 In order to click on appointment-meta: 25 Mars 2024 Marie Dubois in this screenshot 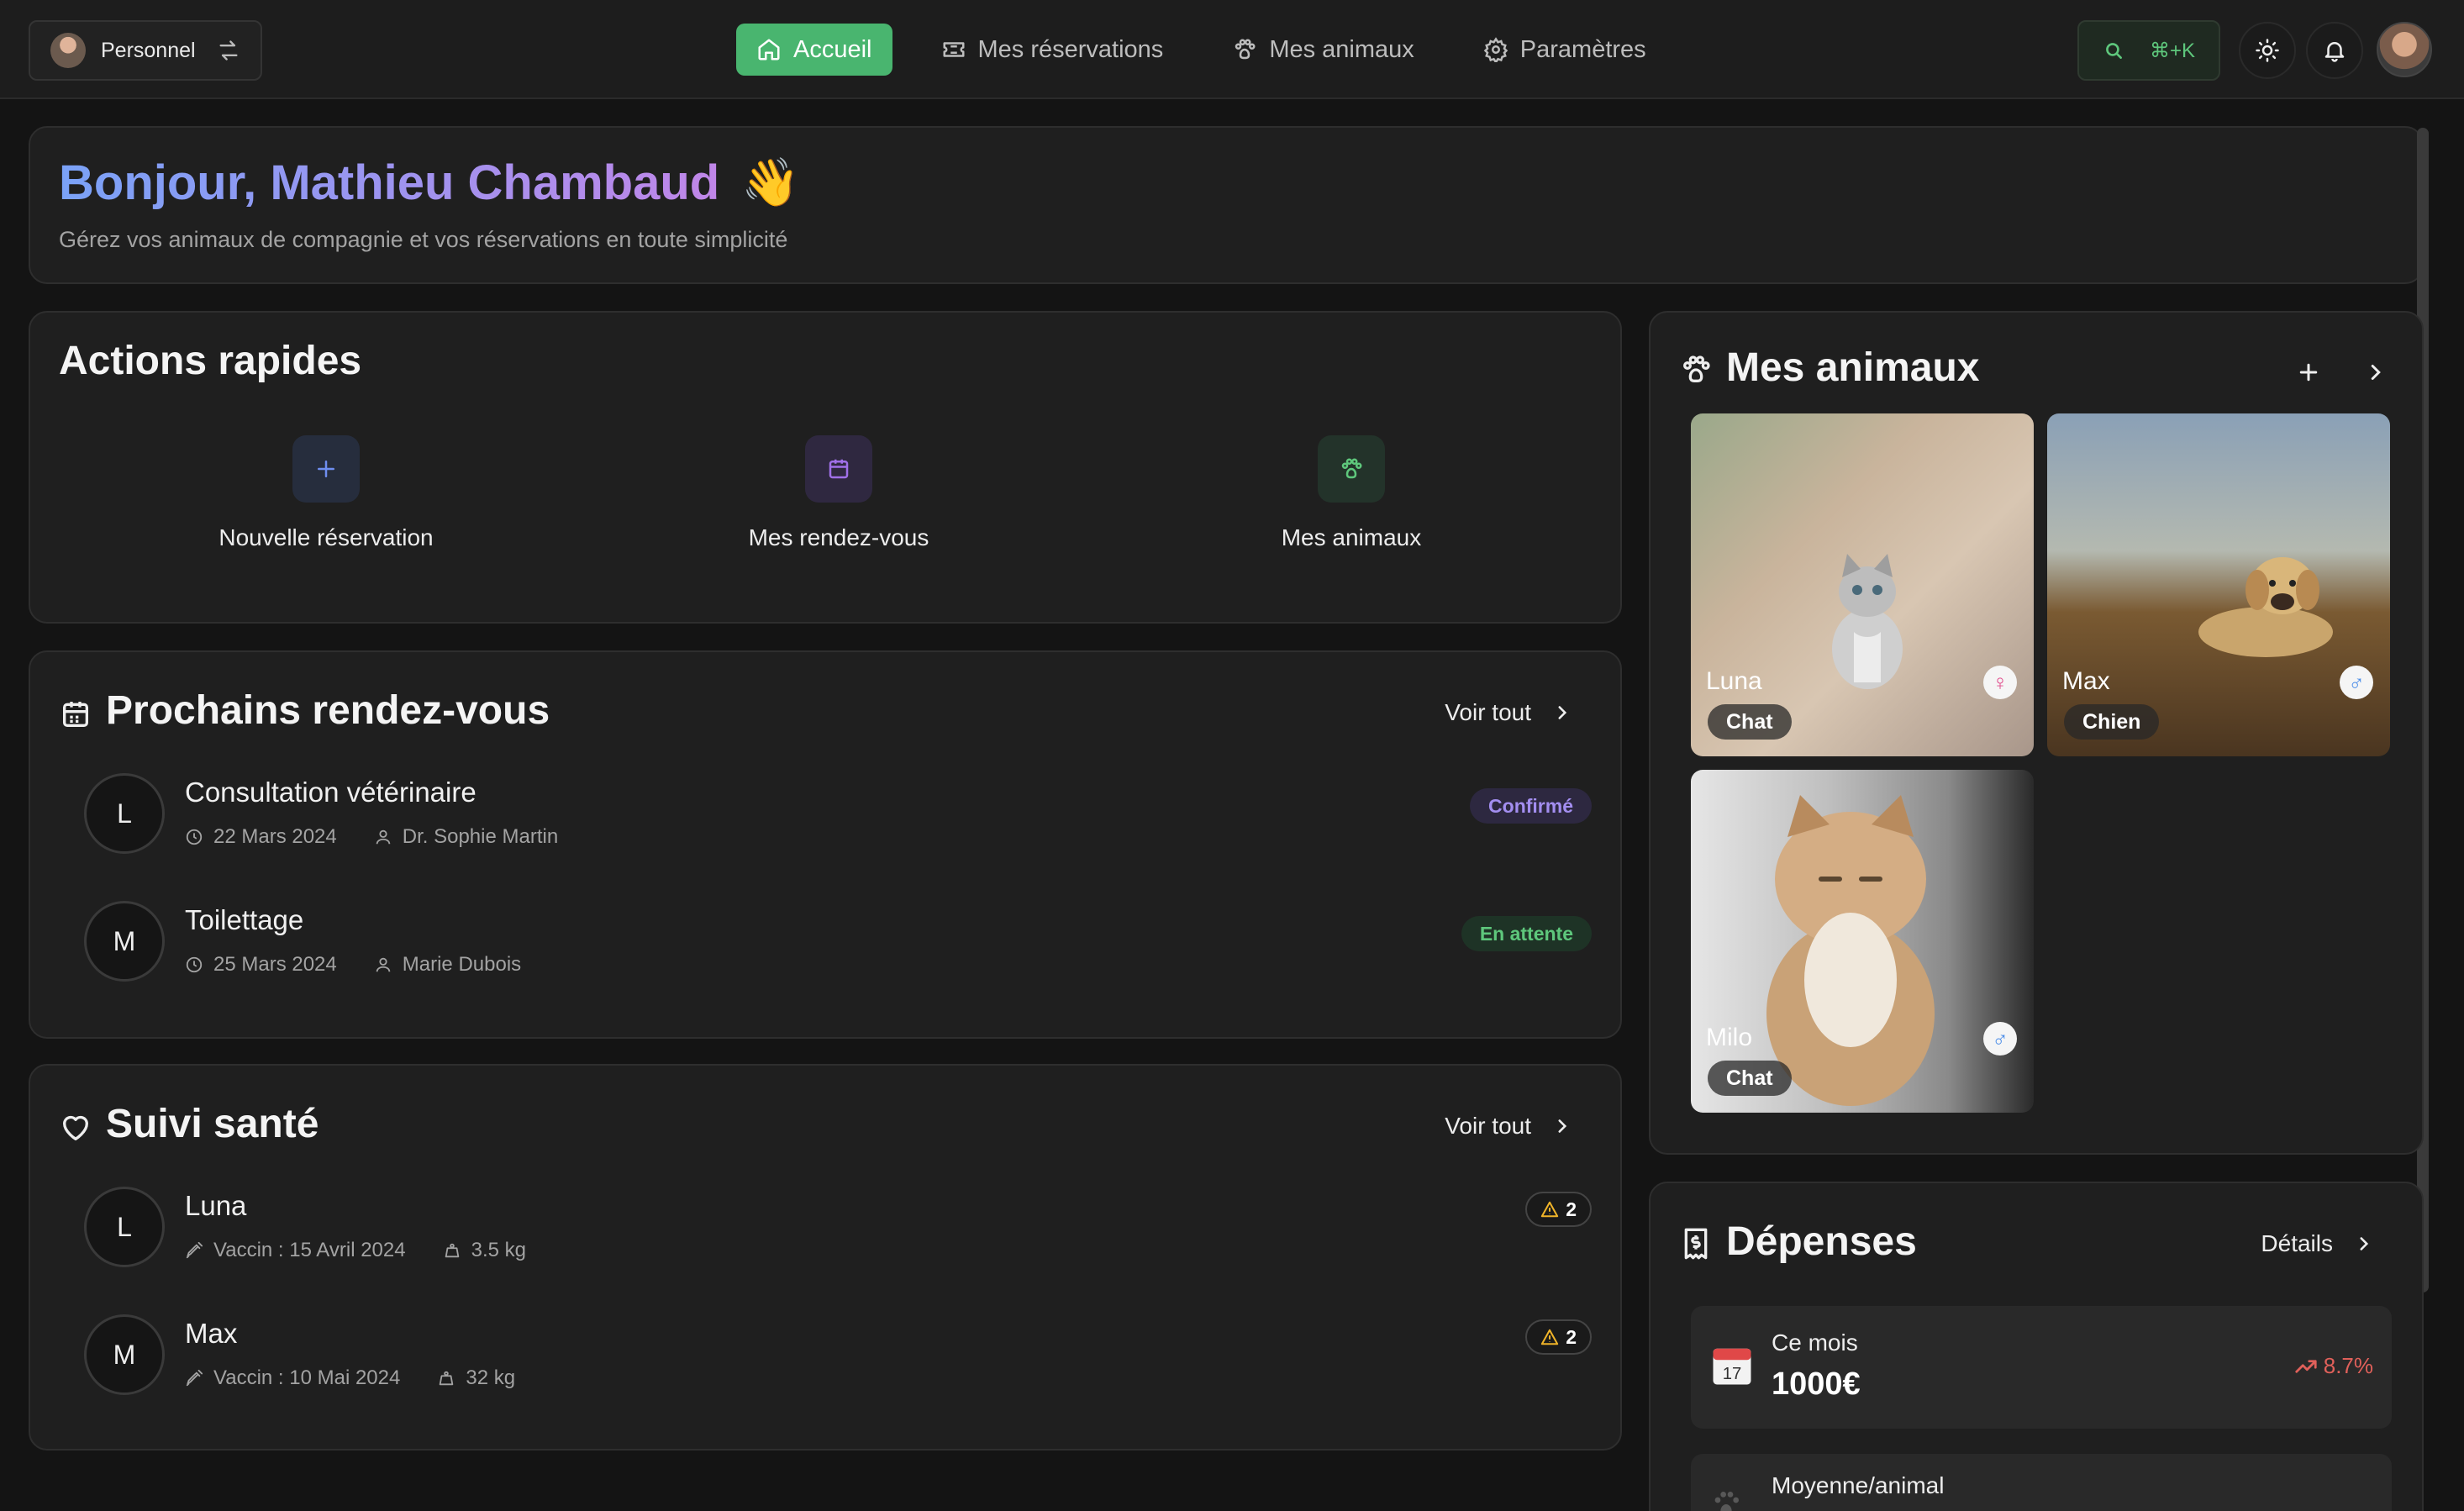, I will do `click(353, 965)`.